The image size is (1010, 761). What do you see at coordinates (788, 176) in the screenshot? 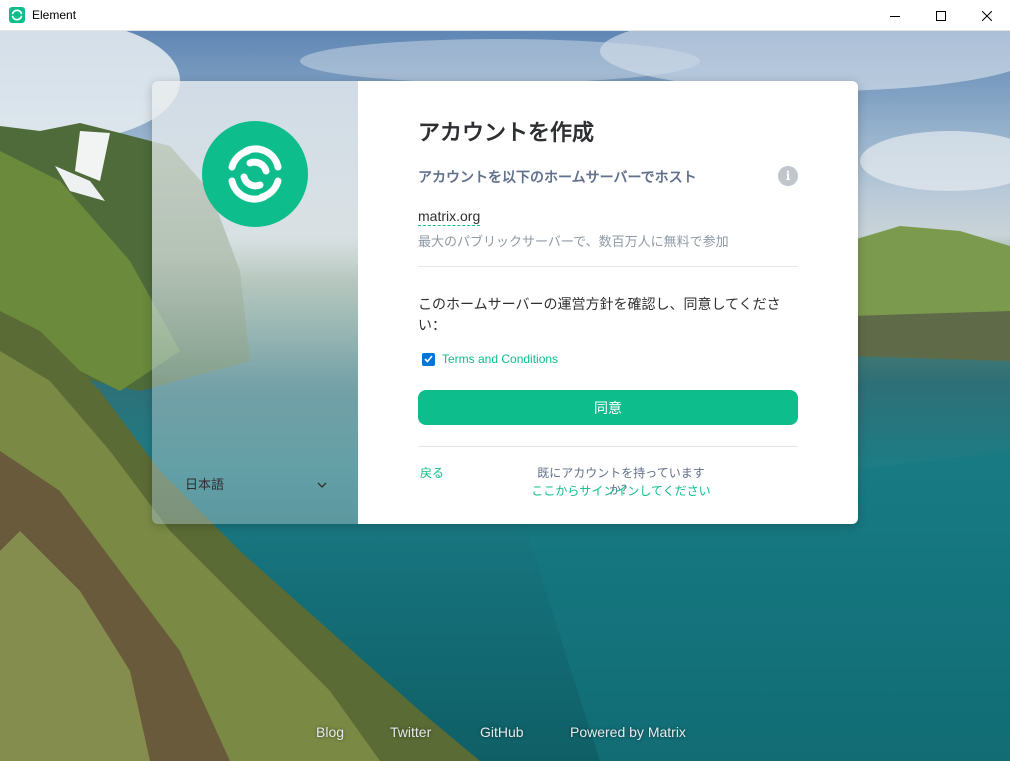
I see `info-icon: i` at bounding box center [788, 176].